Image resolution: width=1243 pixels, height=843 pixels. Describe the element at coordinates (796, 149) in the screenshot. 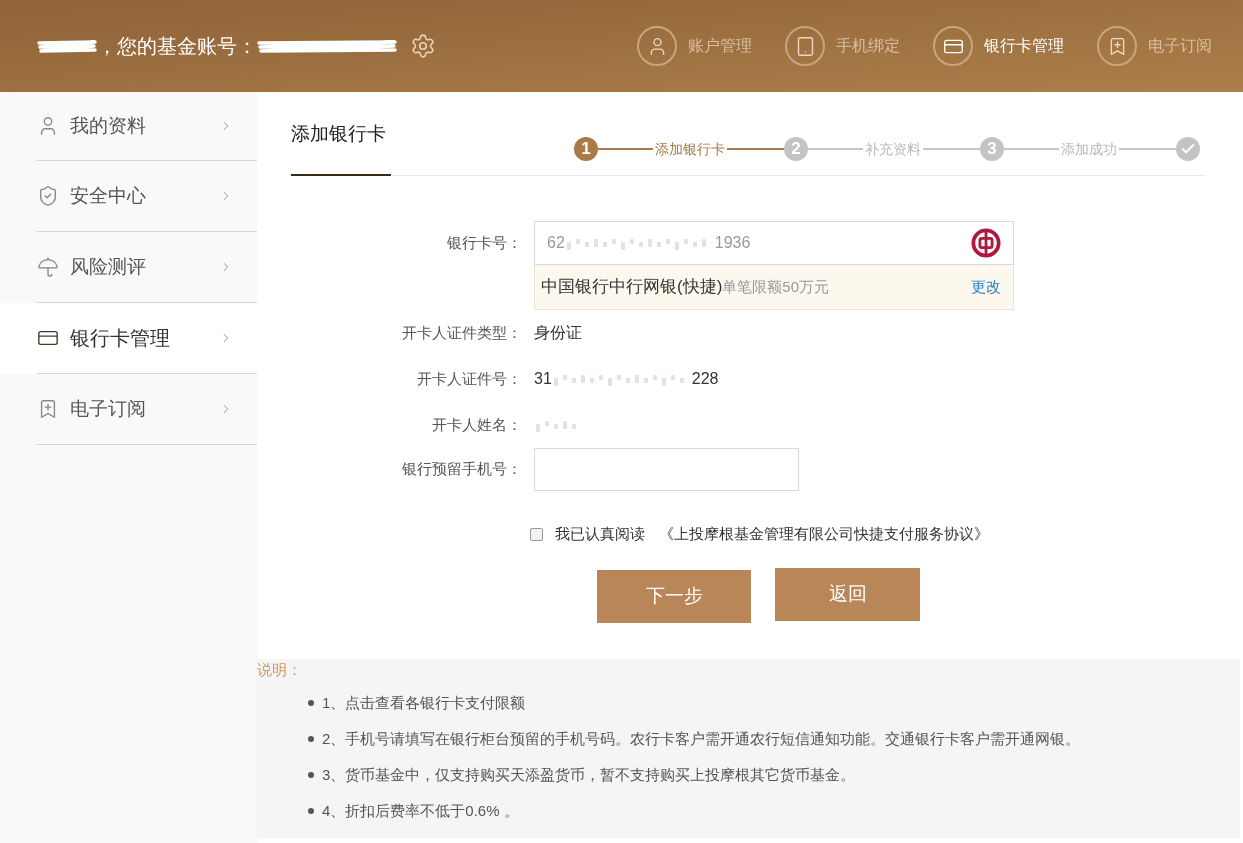

I see `step-number: 2` at that location.